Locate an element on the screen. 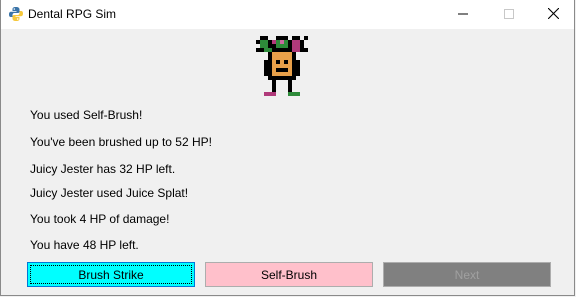  maximize-button is located at coordinates (509, 14).